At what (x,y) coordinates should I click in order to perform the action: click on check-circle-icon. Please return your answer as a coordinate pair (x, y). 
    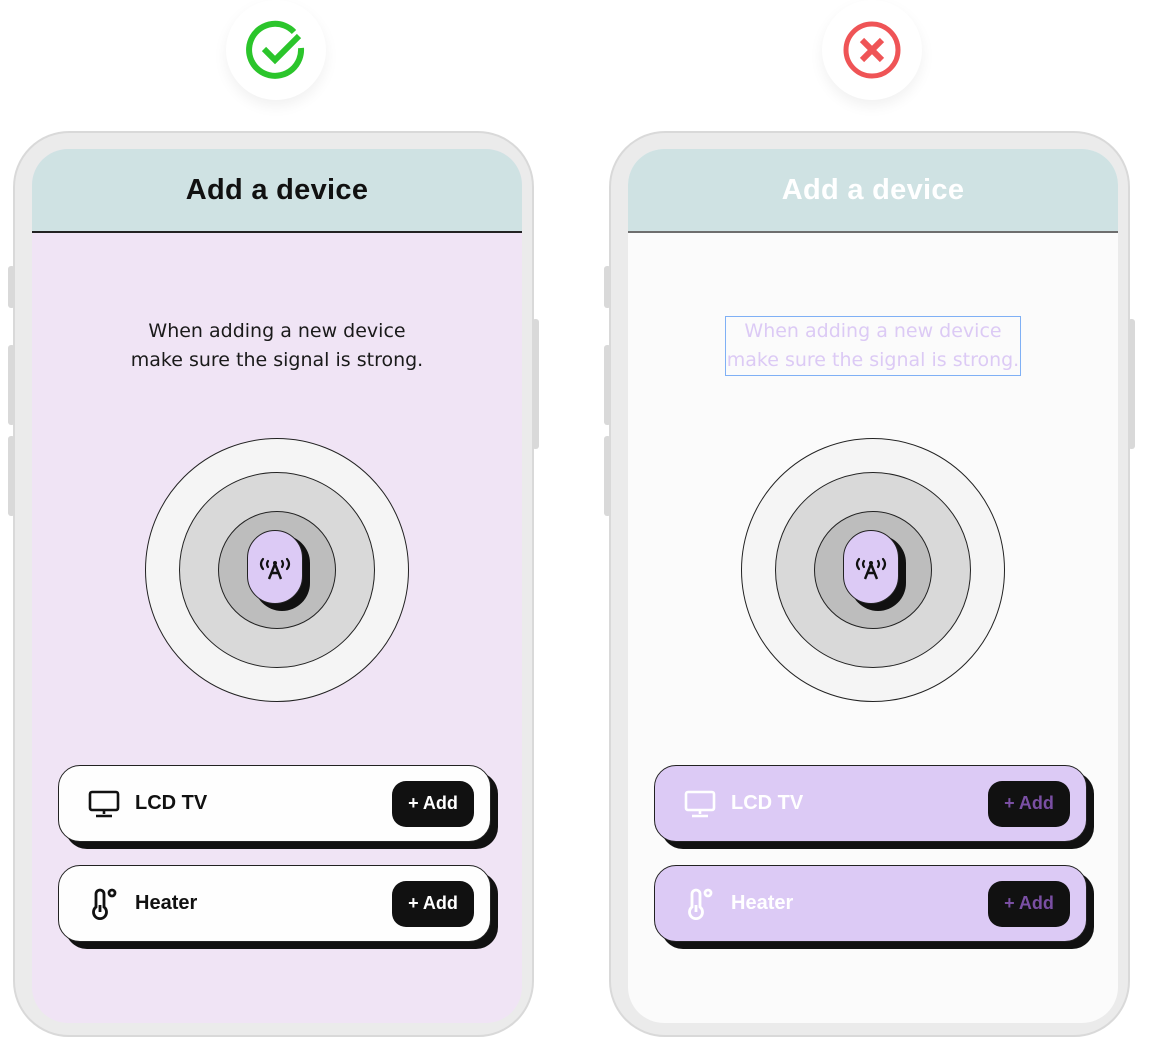
    Looking at the image, I should click on (275, 49).